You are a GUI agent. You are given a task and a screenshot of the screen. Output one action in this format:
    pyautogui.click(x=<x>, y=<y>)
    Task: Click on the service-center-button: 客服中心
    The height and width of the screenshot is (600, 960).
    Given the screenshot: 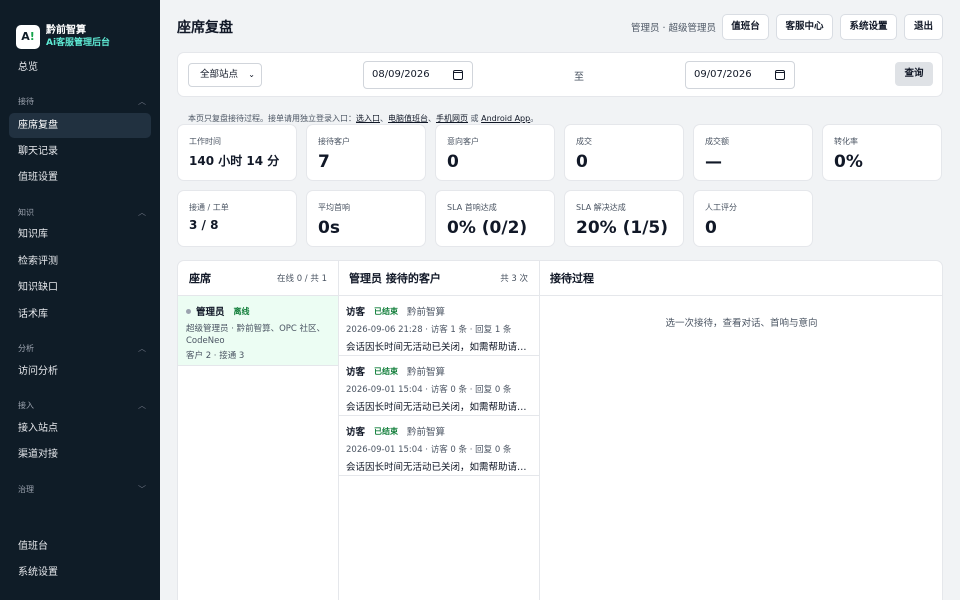 What is the action you would take?
    pyautogui.click(x=804, y=27)
    